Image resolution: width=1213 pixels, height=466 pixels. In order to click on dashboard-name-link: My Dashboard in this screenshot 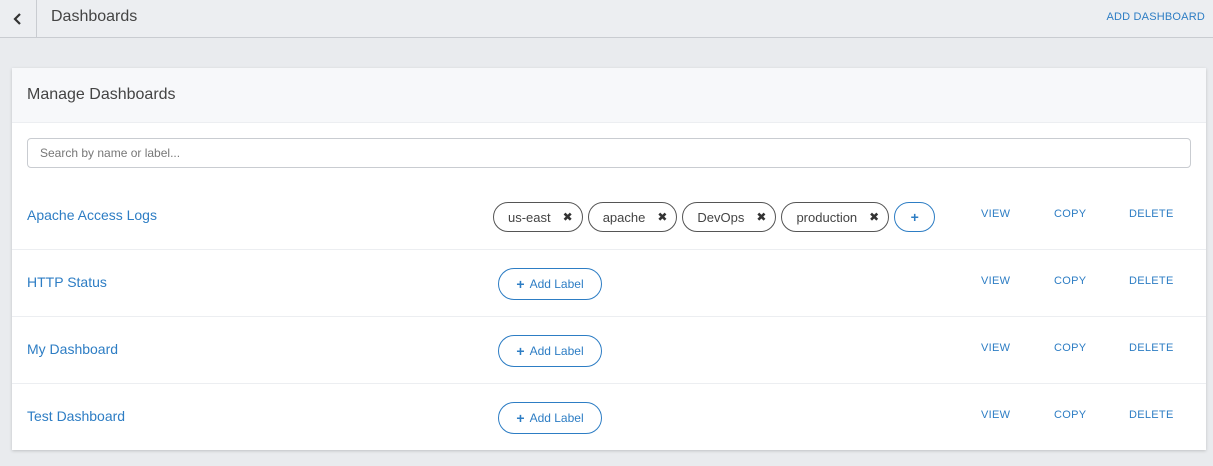, I will do `click(72, 349)`.